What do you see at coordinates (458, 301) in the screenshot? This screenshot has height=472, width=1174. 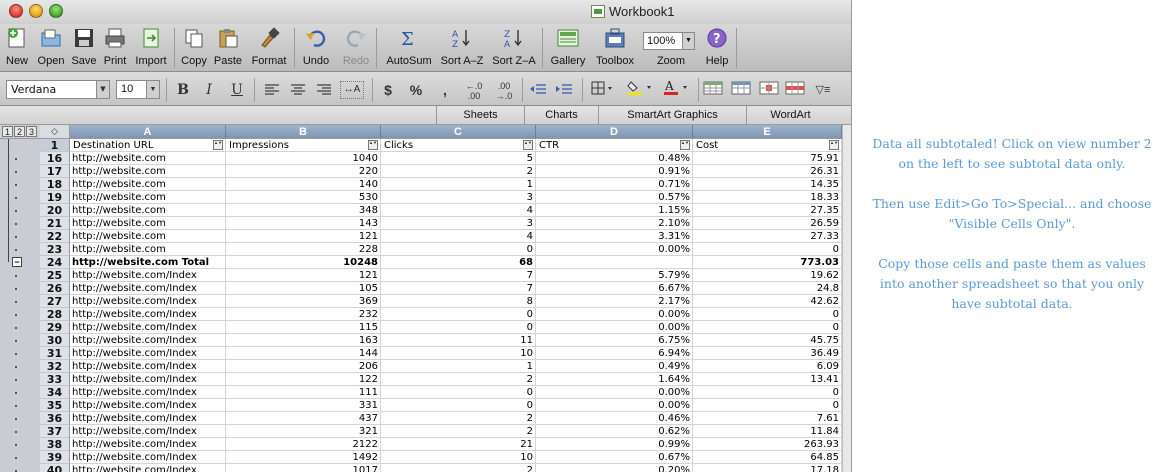 I see `table-cell: 8` at bounding box center [458, 301].